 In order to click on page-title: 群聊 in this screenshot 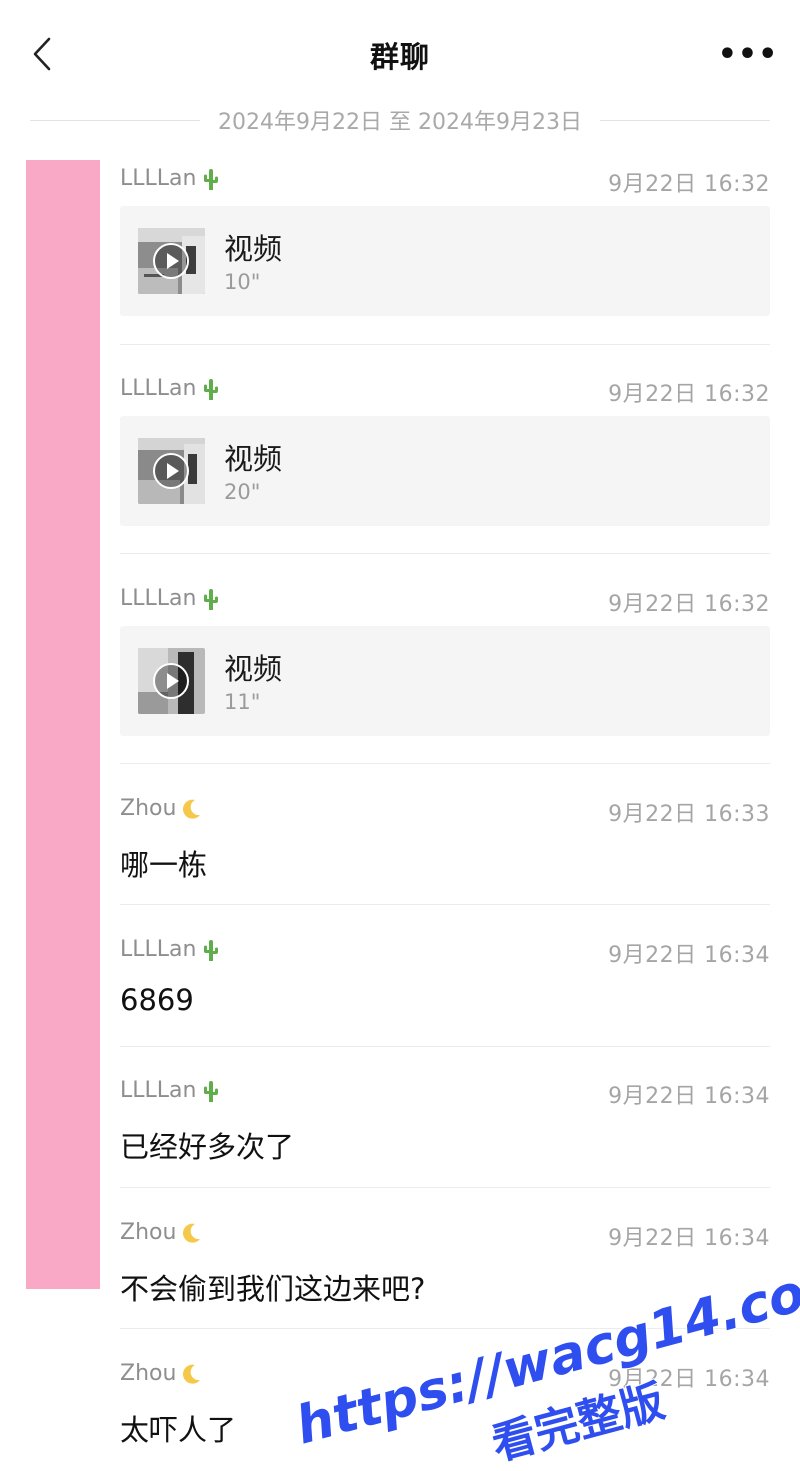, I will do `click(399, 57)`.